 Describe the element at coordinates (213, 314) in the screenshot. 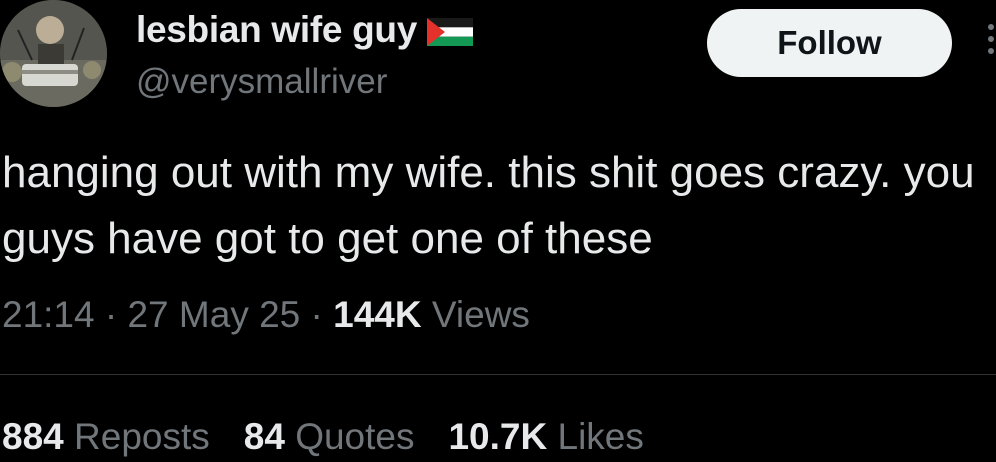

I see `tweet-date: 27 May 25` at that location.